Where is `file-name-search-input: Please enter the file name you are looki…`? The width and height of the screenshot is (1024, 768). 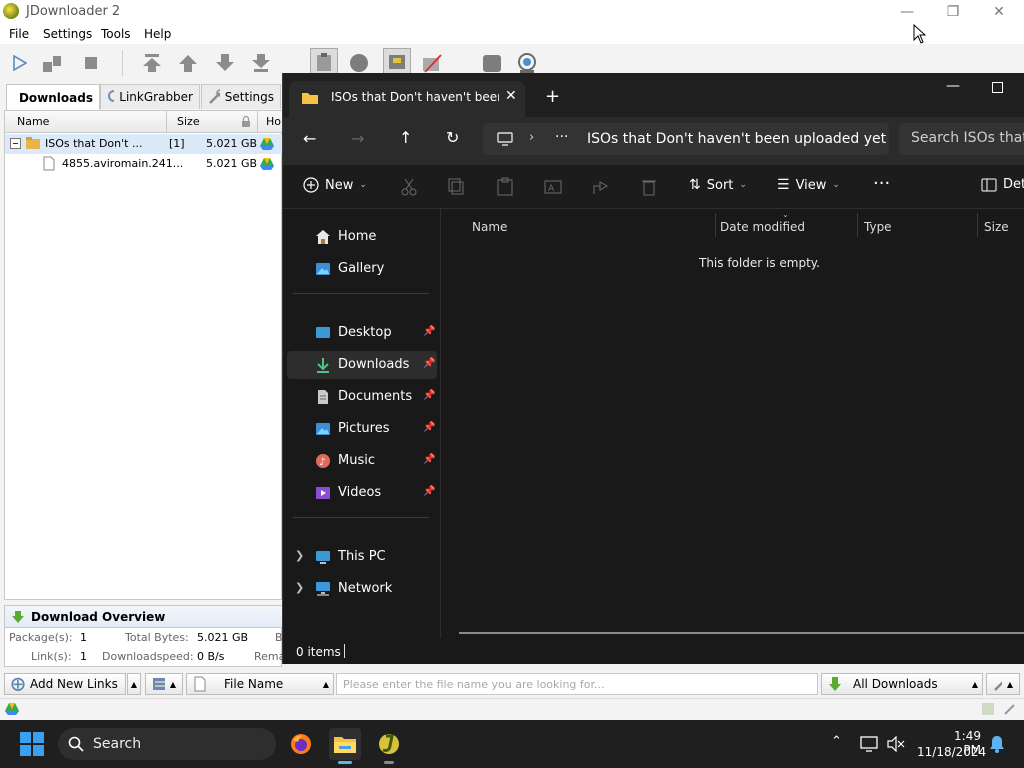 file-name-search-input: Please enter the file name you are looki… is located at coordinates (577, 684).